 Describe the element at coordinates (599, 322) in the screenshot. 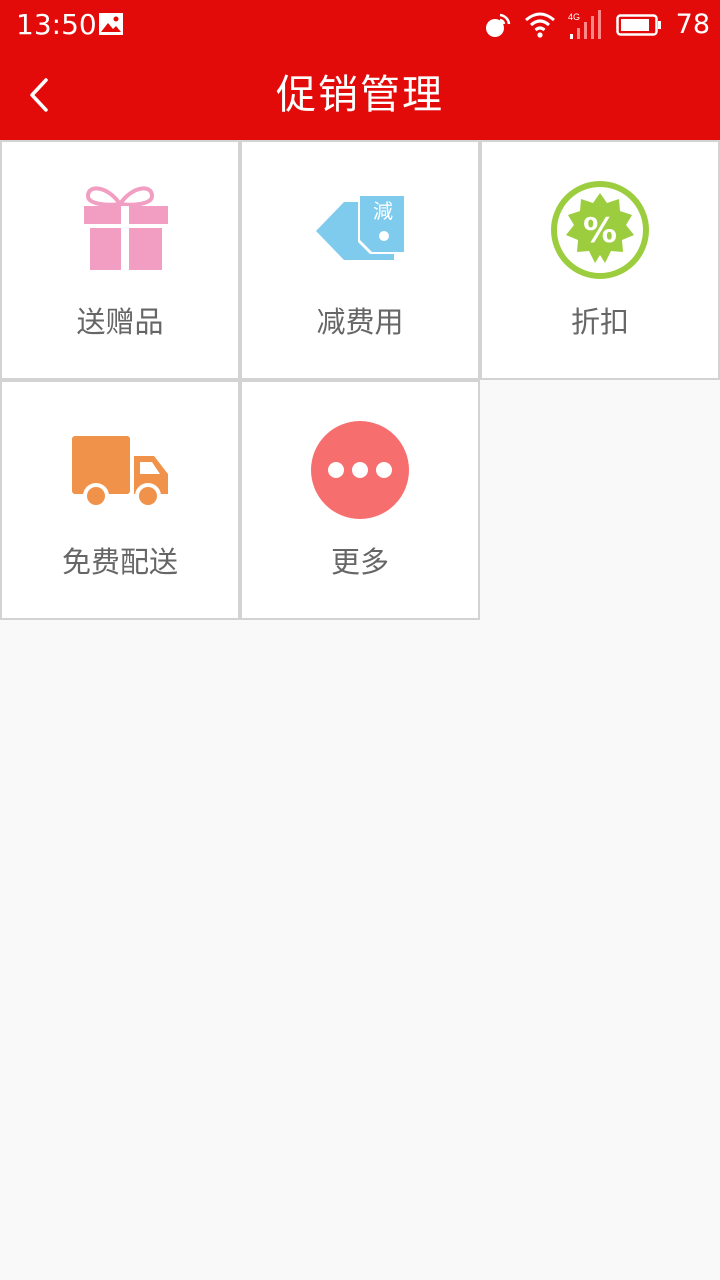

I see `menu-item-label: 折扣` at that location.